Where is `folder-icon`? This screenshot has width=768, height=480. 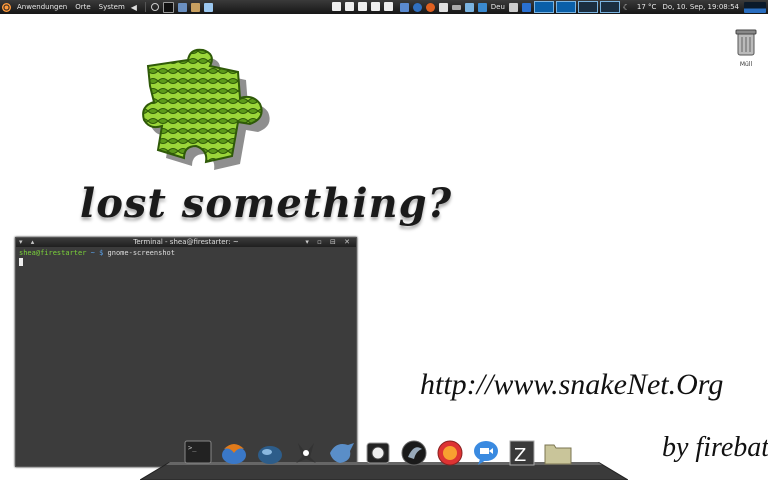 folder-icon is located at coordinates (558, 454).